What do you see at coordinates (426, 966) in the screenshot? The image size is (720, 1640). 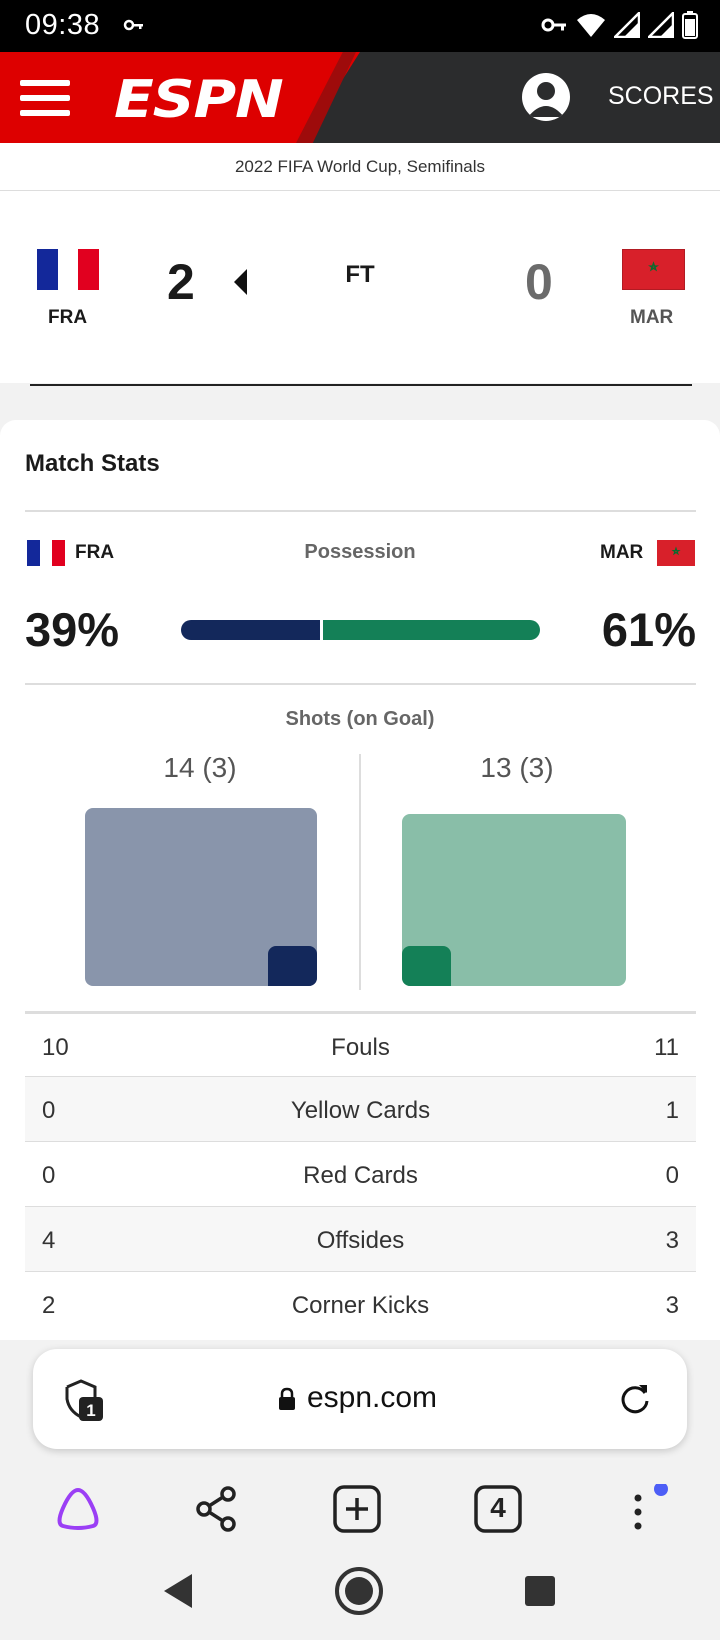 I see `away-on-goal-box` at bounding box center [426, 966].